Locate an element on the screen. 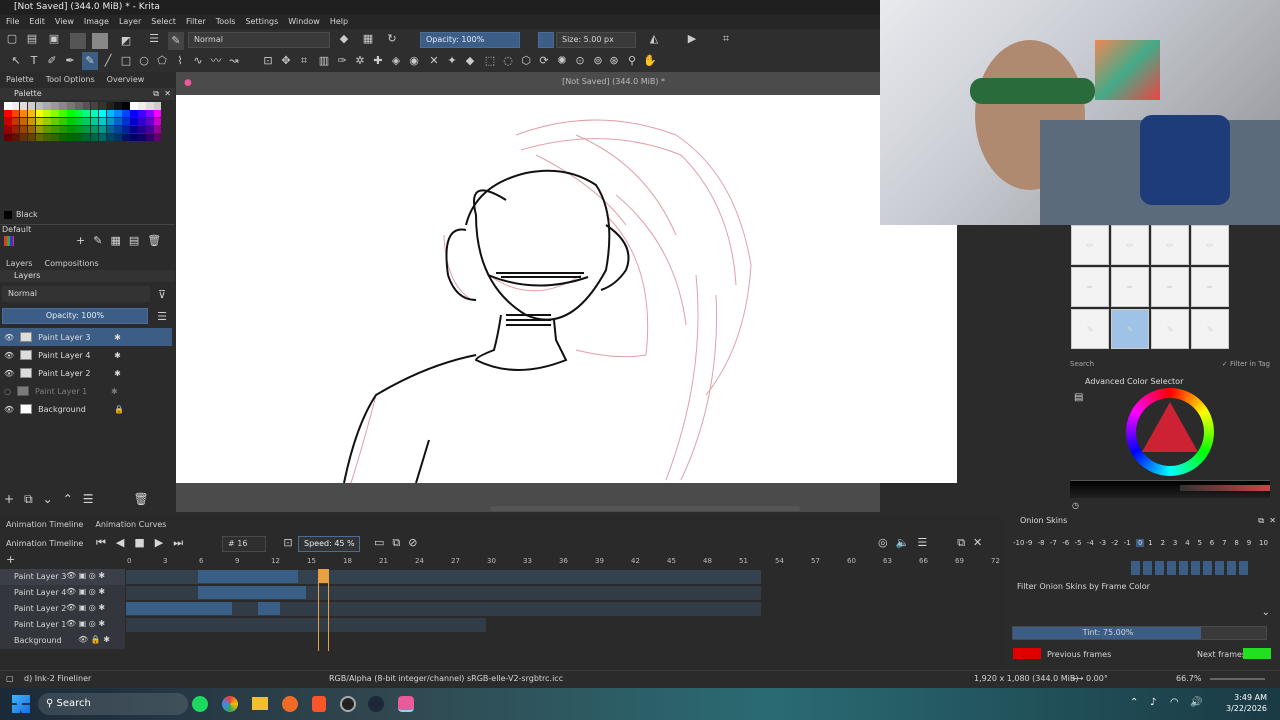  tab-overview: Overview is located at coordinates (126, 80).